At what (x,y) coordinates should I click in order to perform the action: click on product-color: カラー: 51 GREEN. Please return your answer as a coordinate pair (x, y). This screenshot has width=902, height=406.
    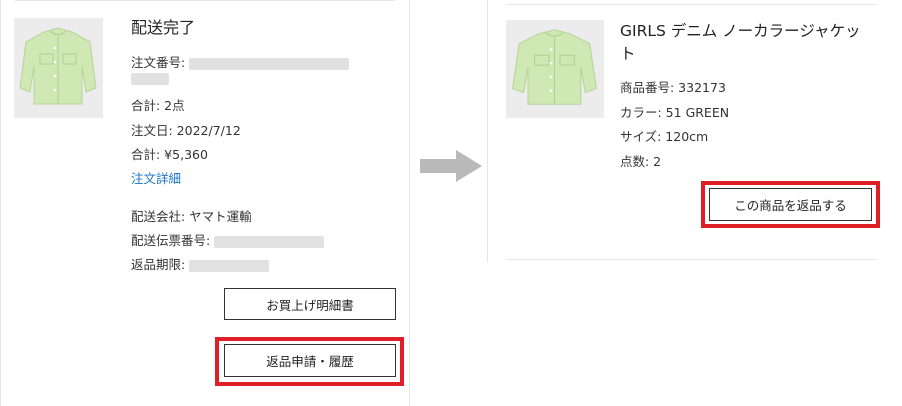
    Looking at the image, I should click on (675, 112).